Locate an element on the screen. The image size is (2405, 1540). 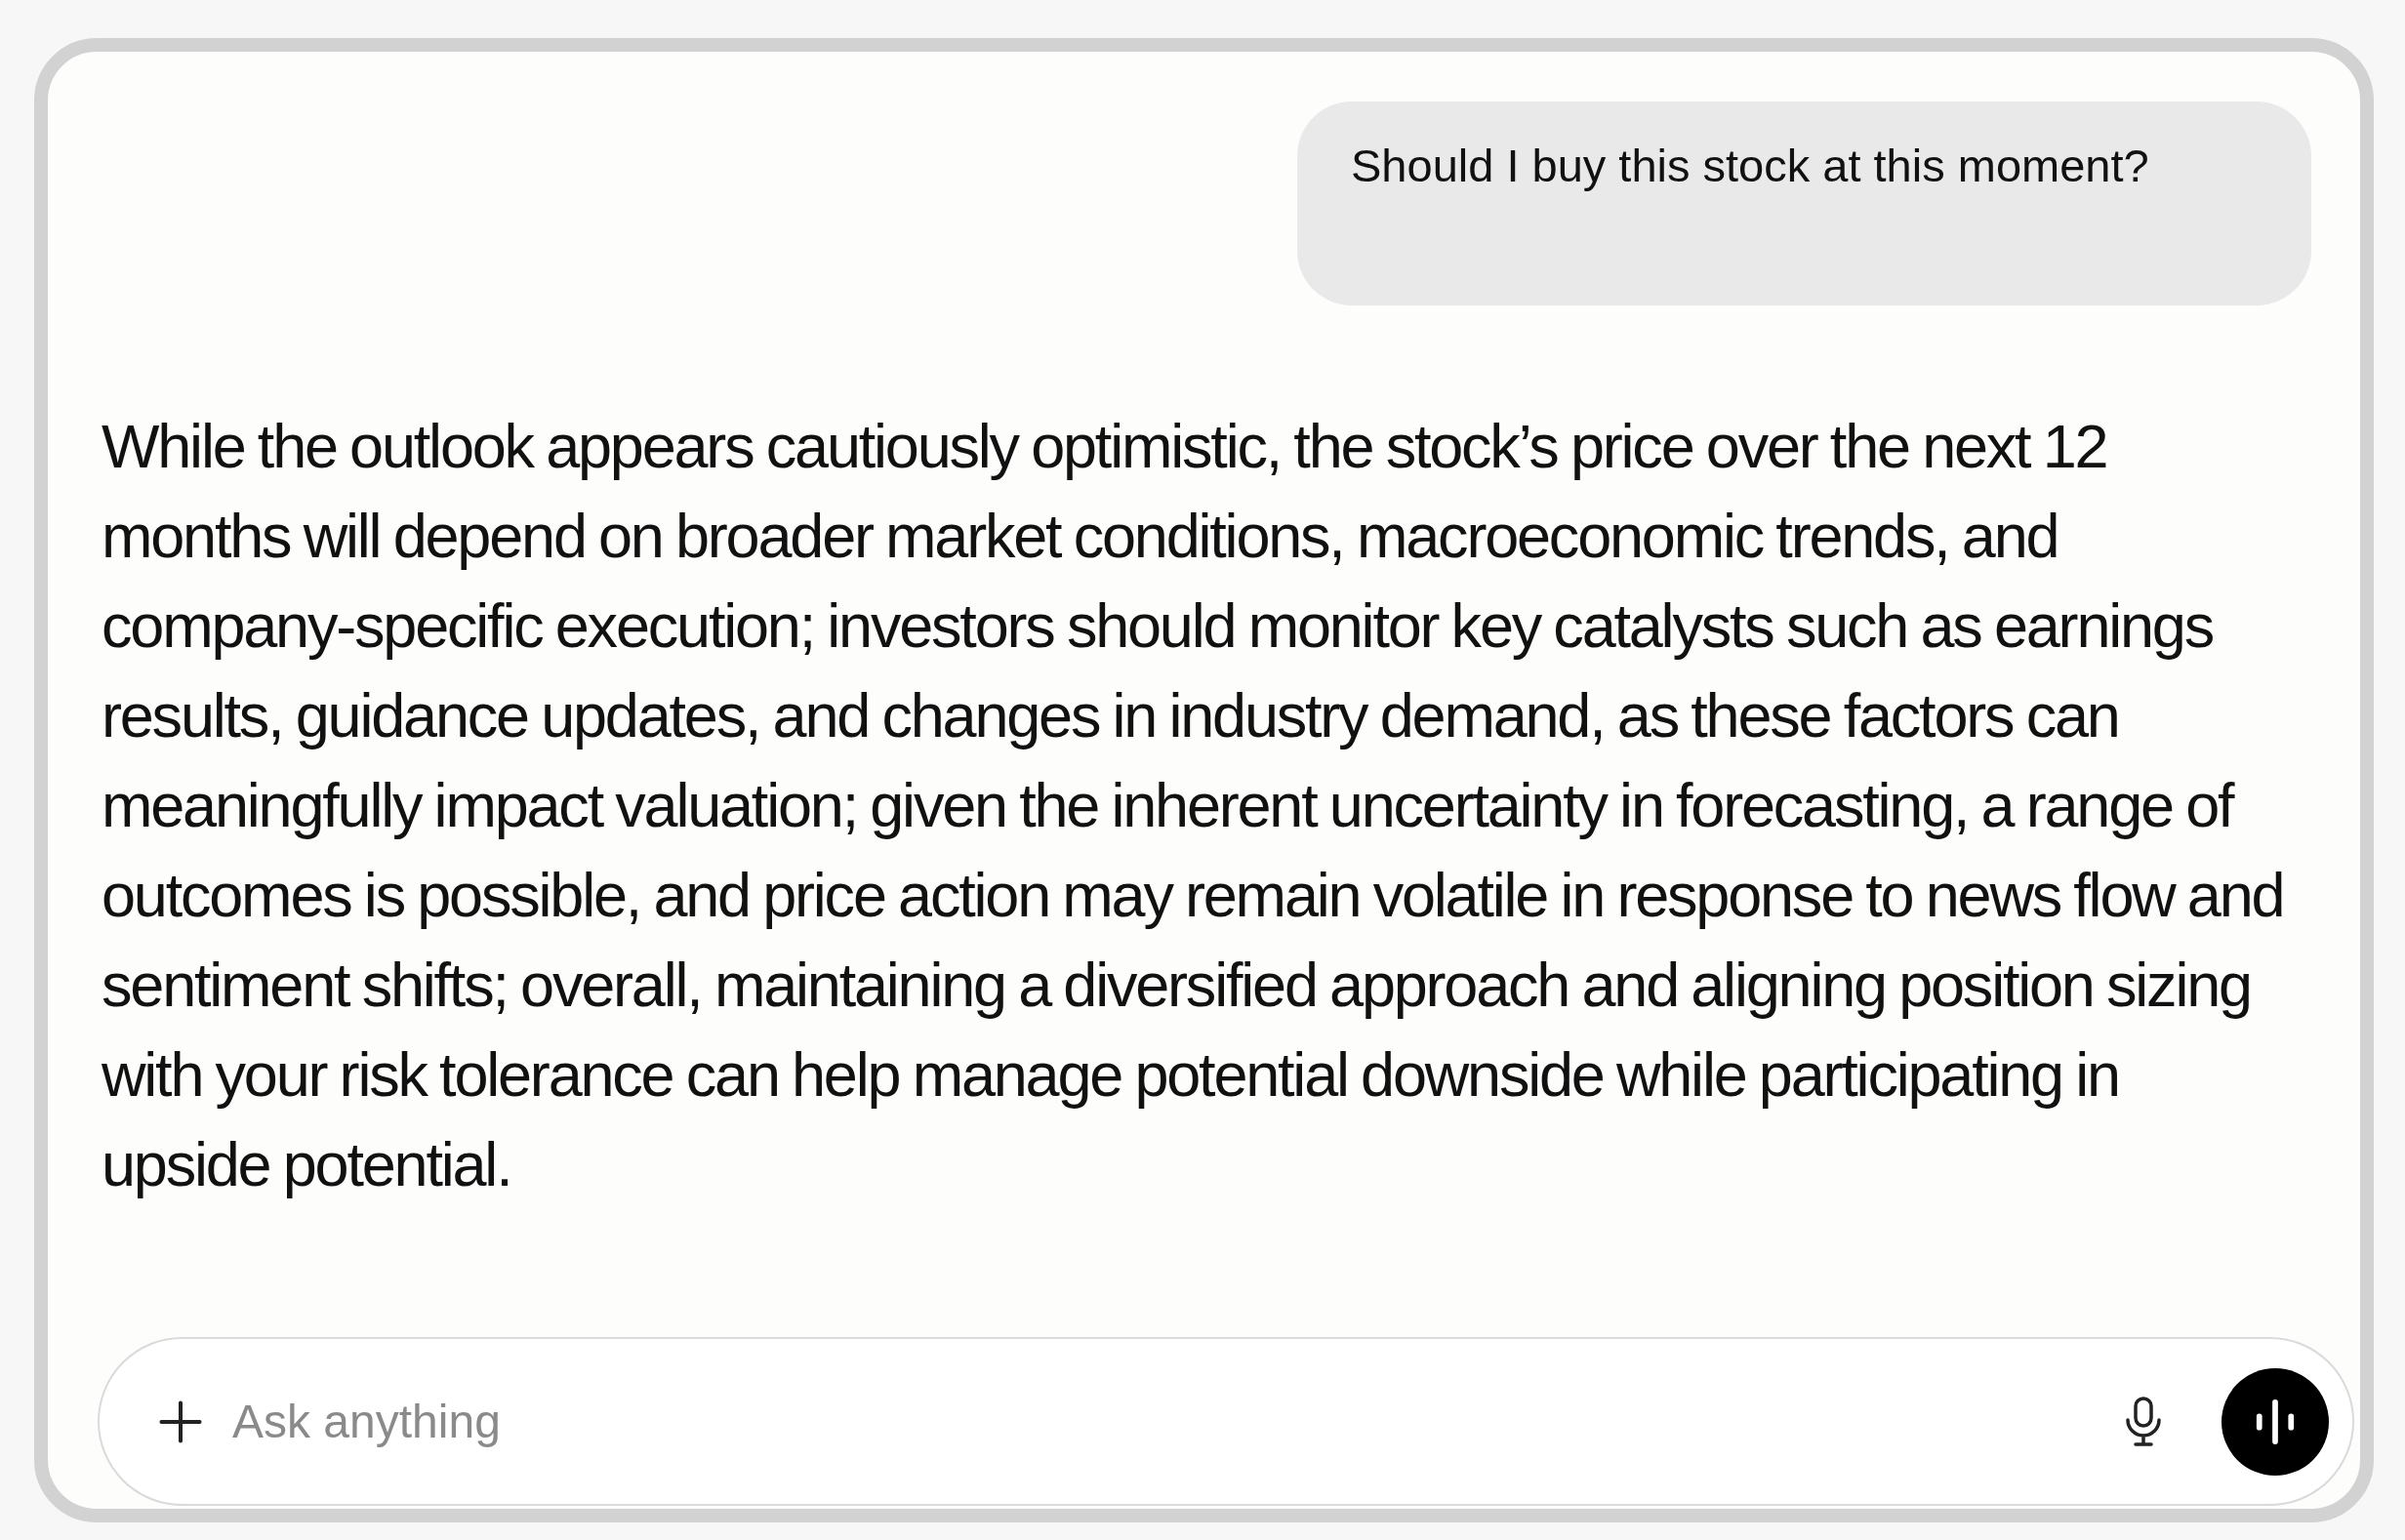
message-composer: Ask anything is located at coordinates (1226, 1421).